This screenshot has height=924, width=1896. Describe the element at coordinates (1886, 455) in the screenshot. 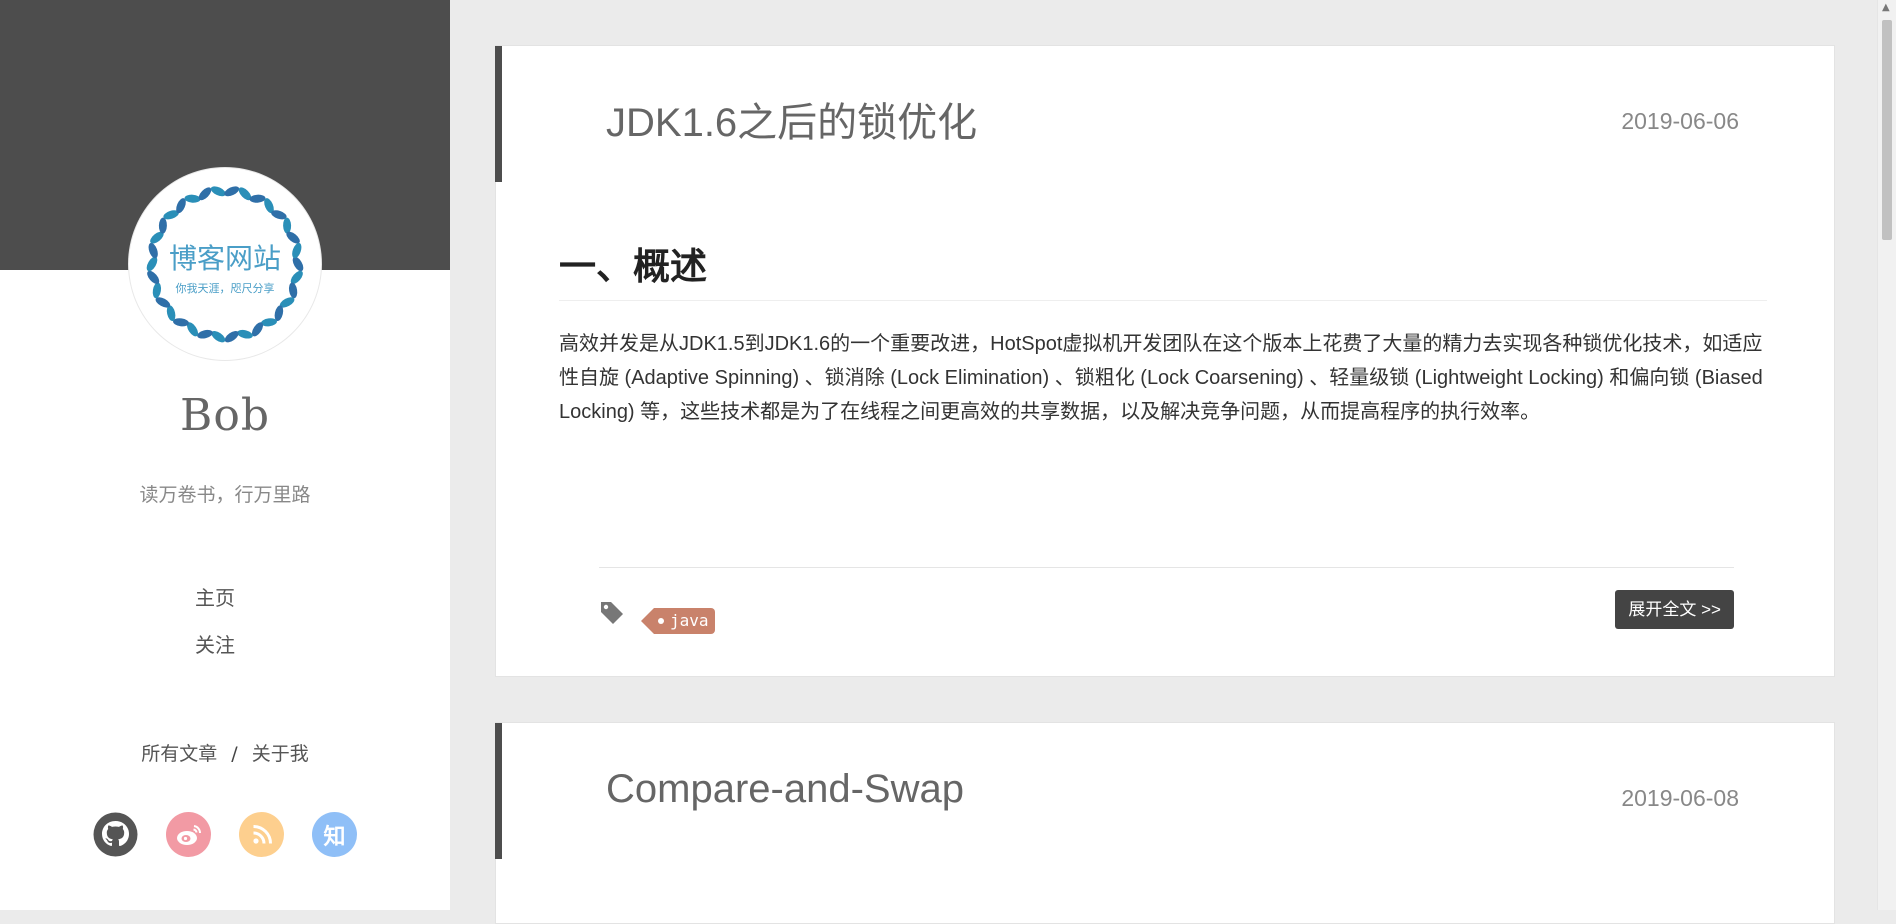

I see `page-scrollbar: ▲` at that location.